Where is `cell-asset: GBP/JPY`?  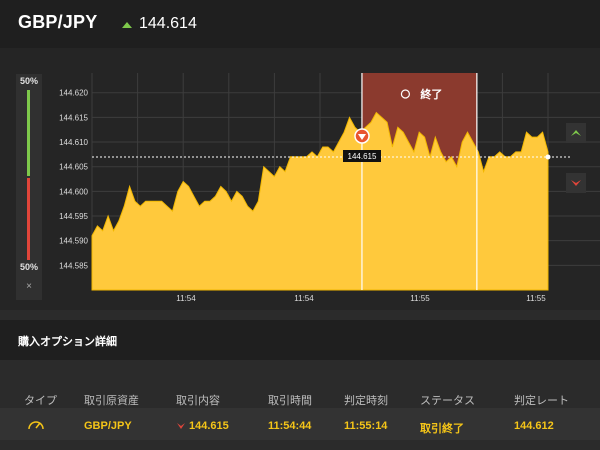
cell-asset: GBP/JPY is located at coordinates (108, 426).